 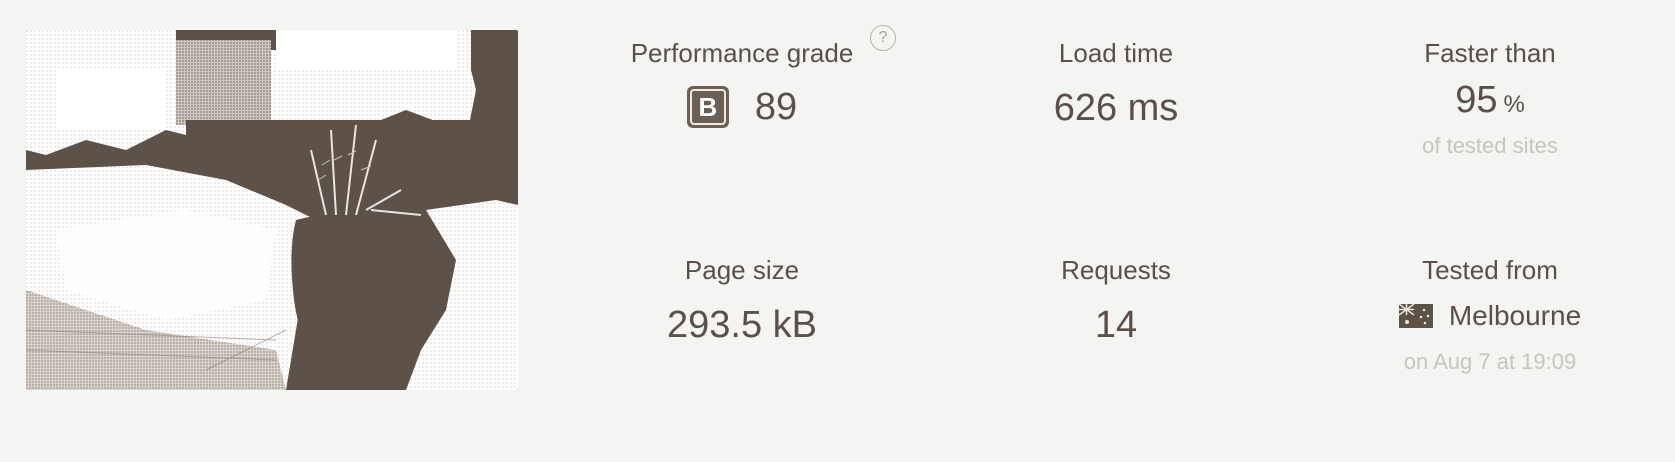 What do you see at coordinates (1490, 145) in the screenshot?
I see `faster-than-subtext: of tested sites` at bounding box center [1490, 145].